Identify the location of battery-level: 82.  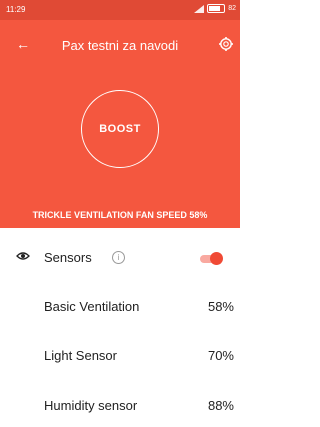
(232, 8).